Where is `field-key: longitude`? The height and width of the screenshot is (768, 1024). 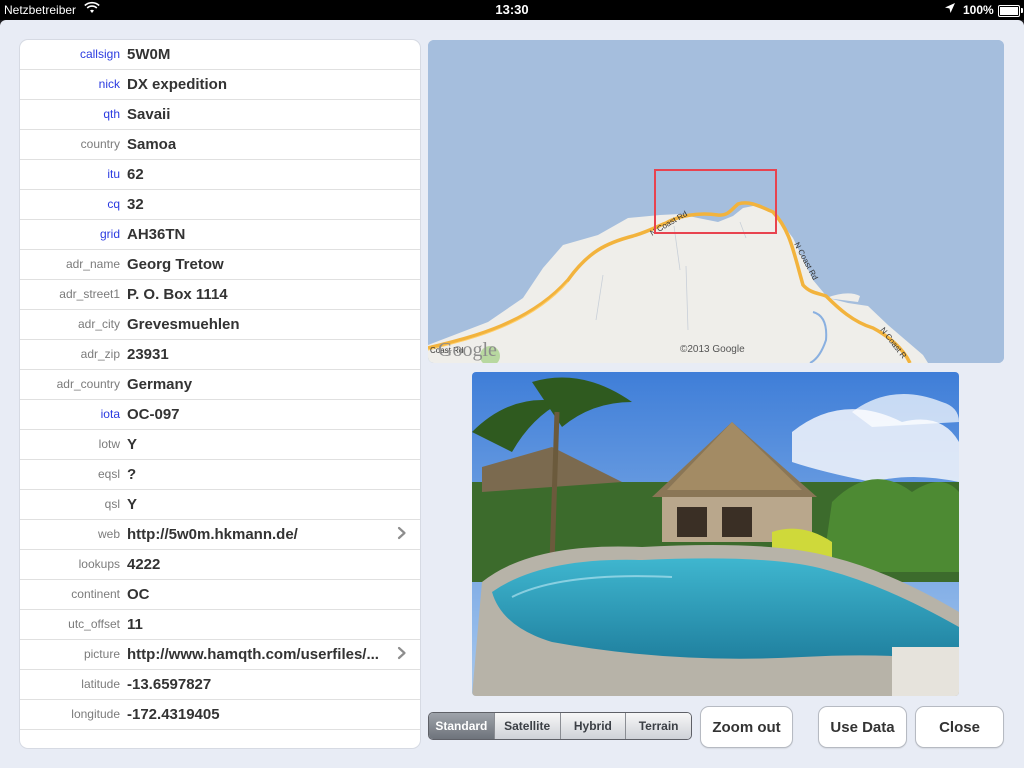 field-key: longitude is located at coordinates (95, 714).